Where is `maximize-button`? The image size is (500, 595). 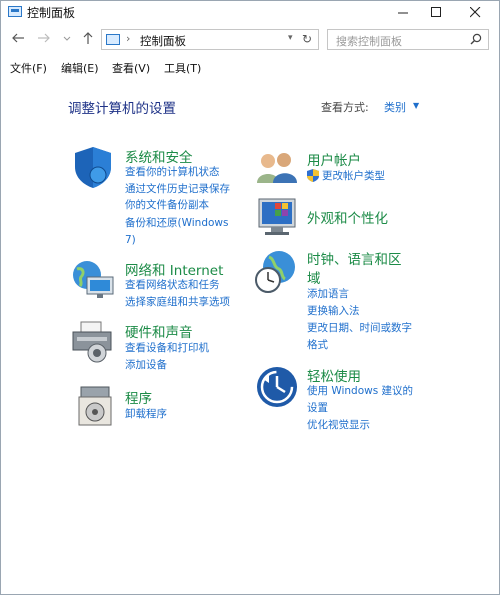 maximize-button is located at coordinates (436, 12).